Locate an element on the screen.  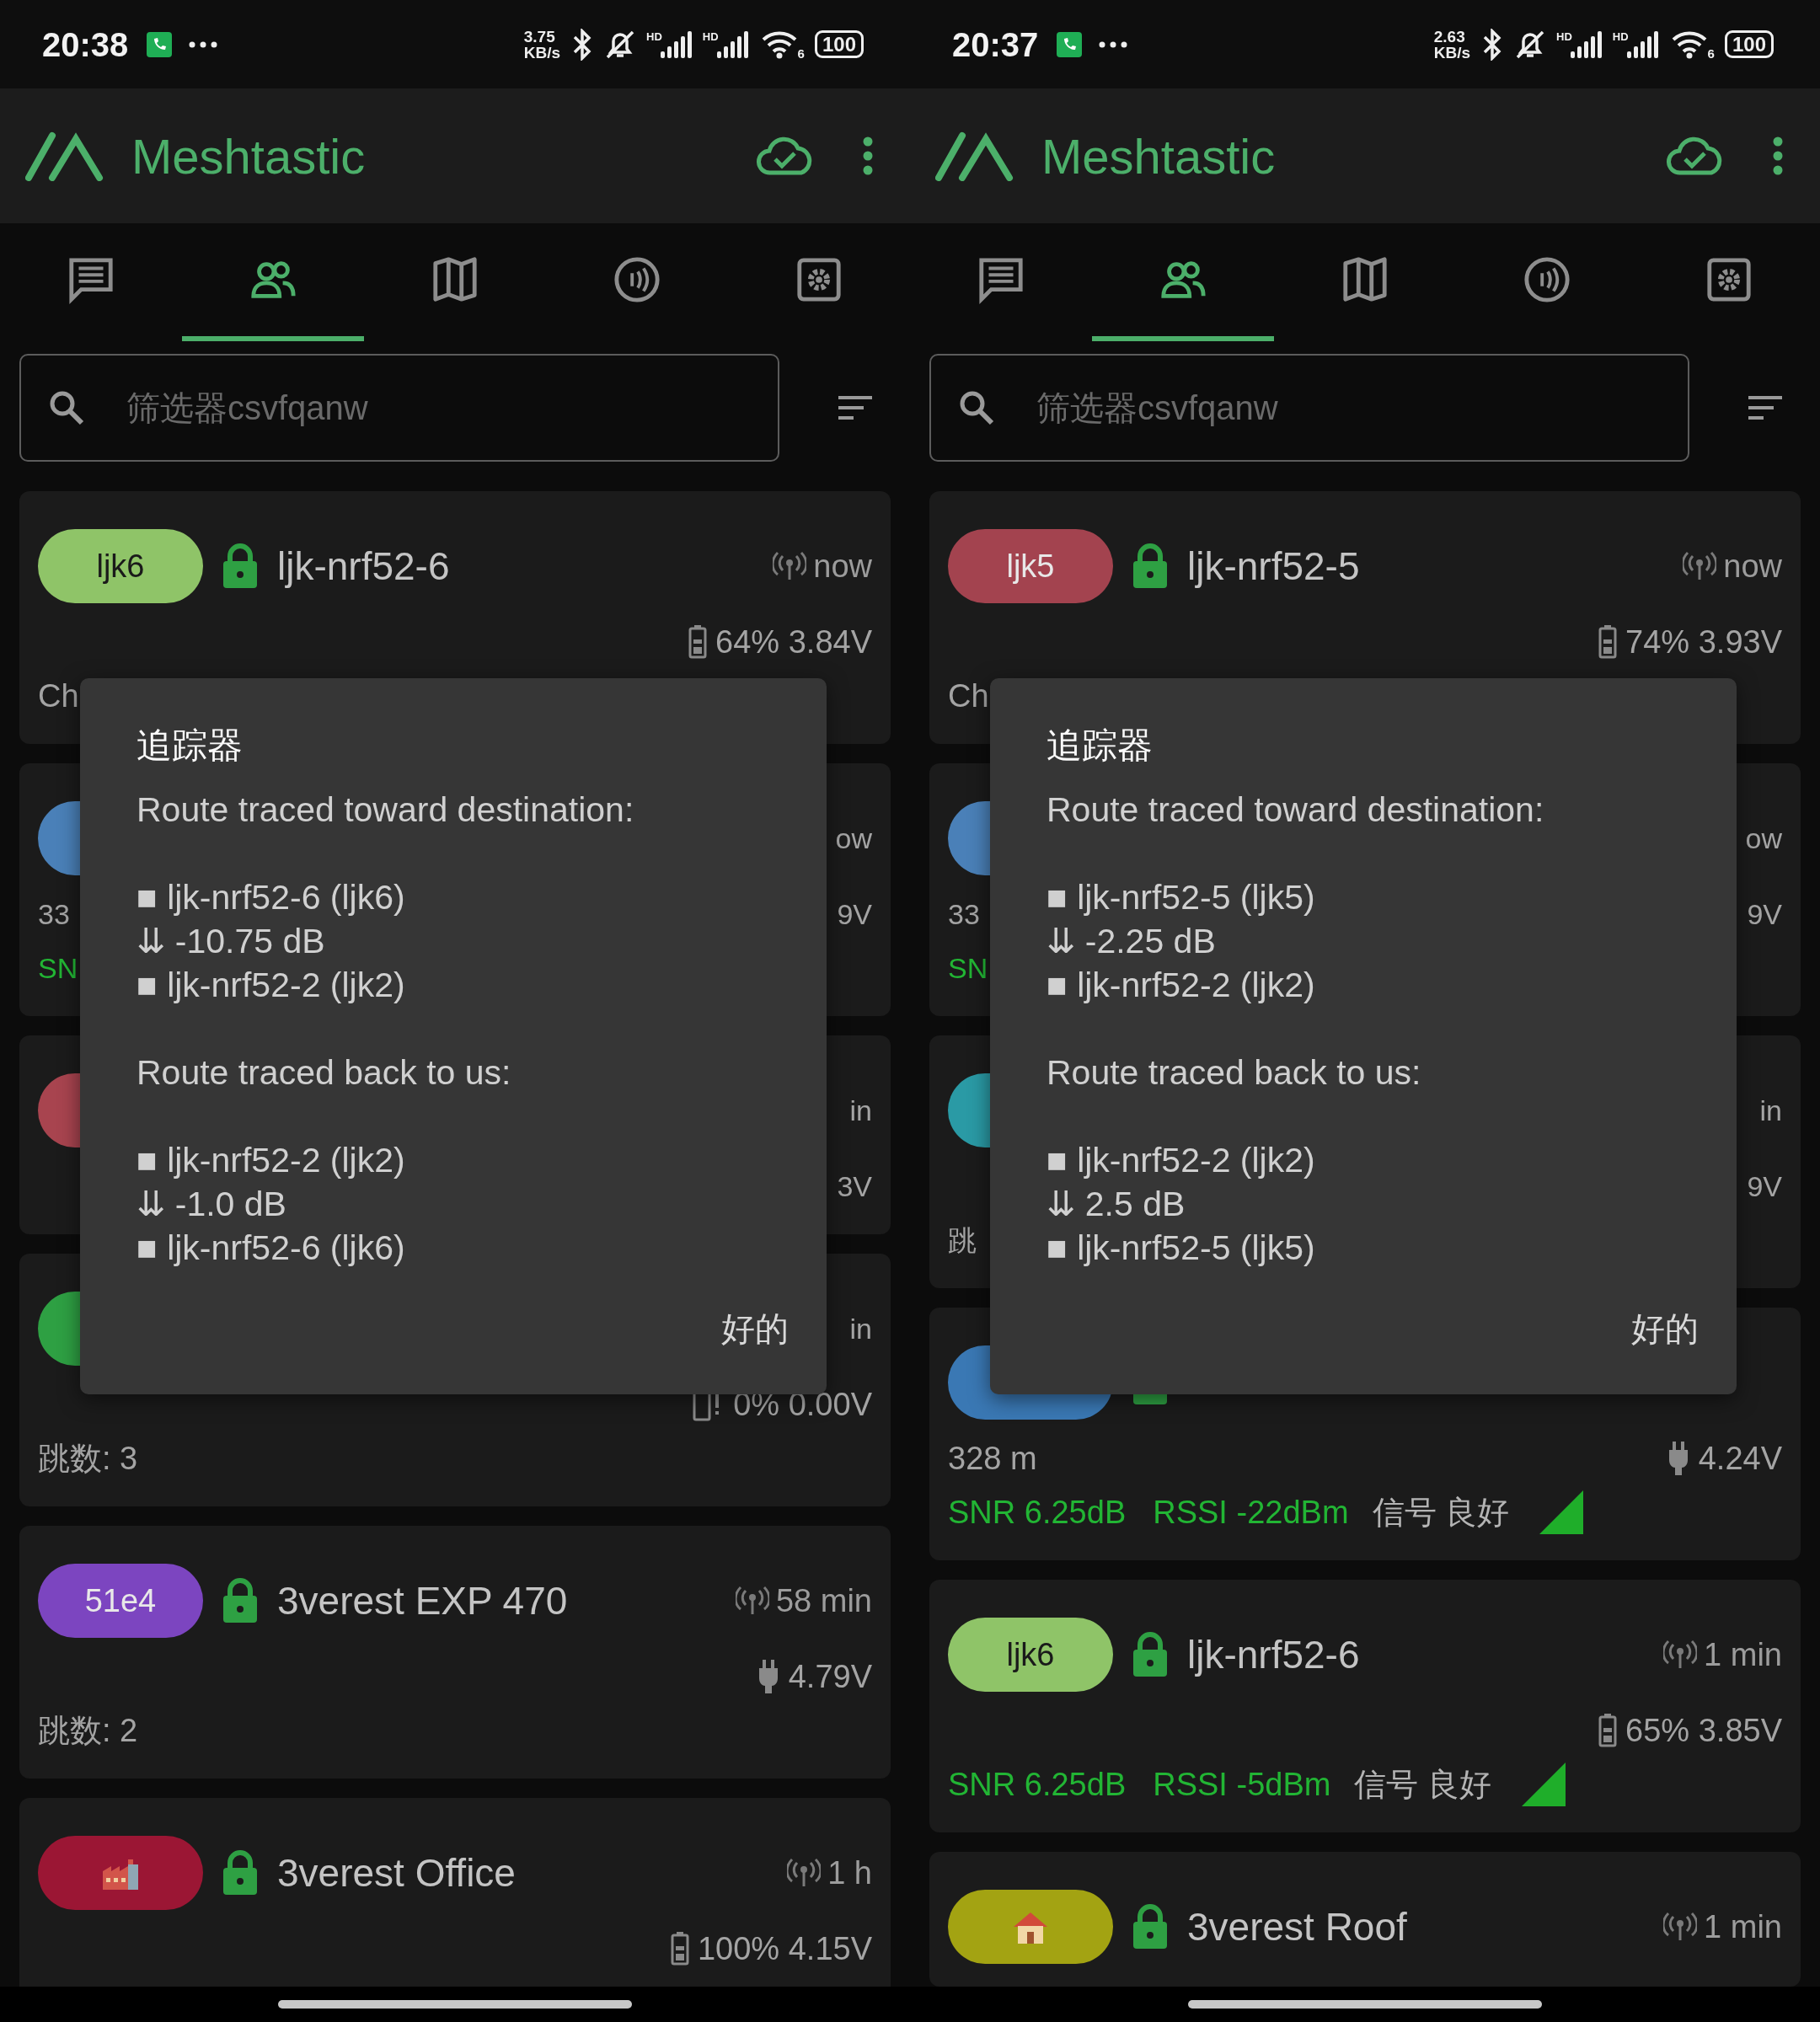
node-short-name: ljk5 is located at coordinates (1030, 566).